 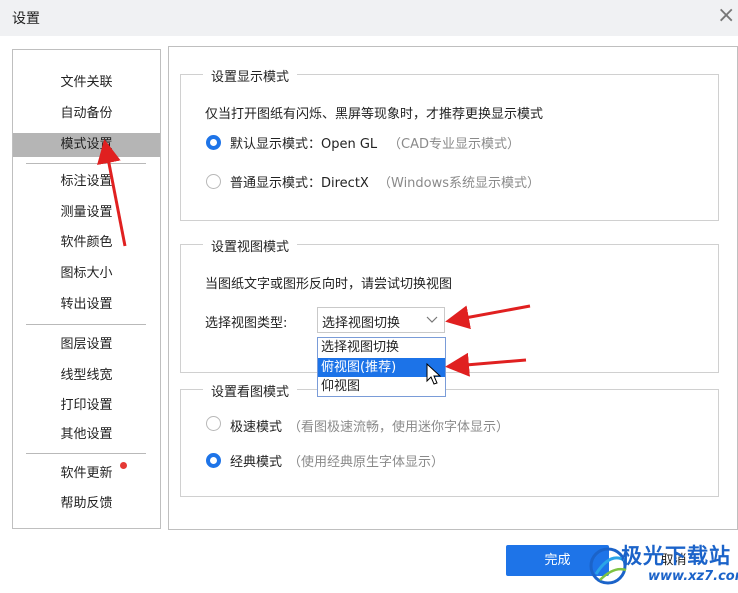 I want to click on radio-opengl, so click(x=213, y=142).